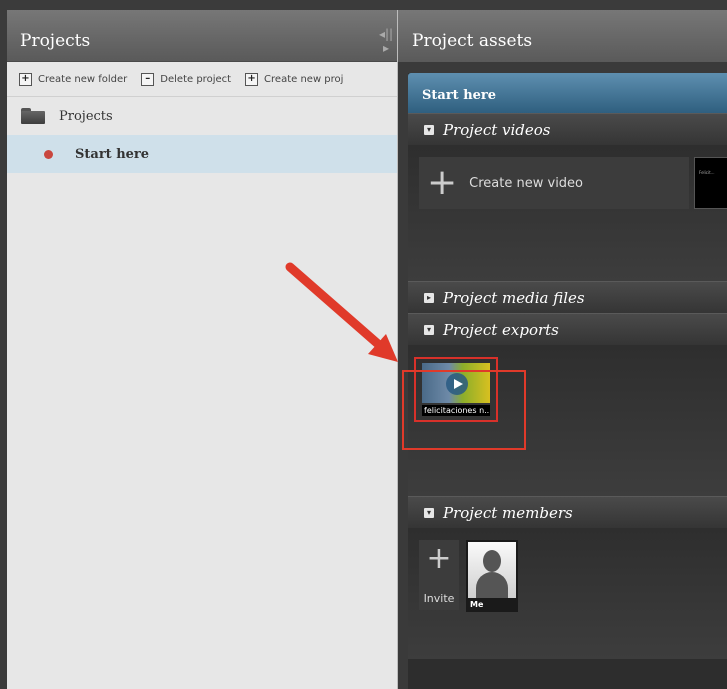 This screenshot has width=727, height=689. Describe the element at coordinates (202, 36) in the screenshot. I see `projects-panel-title: Projects` at that location.